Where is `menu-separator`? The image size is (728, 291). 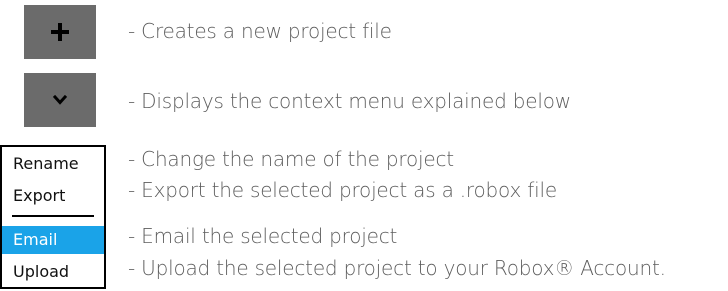
menu-separator is located at coordinates (53, 216).